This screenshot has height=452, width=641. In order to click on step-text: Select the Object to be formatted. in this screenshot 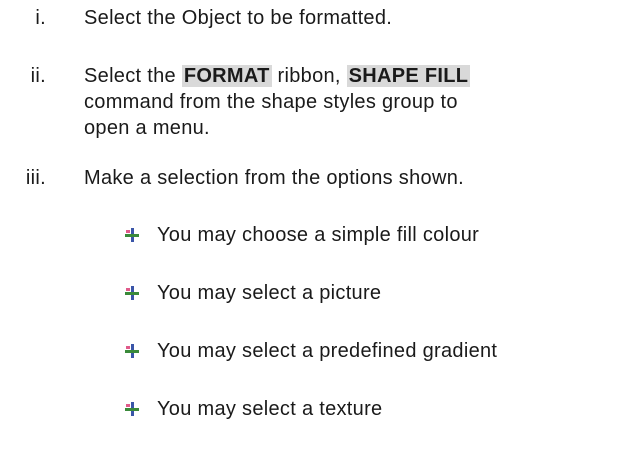, I will do `click(238, 18)`.